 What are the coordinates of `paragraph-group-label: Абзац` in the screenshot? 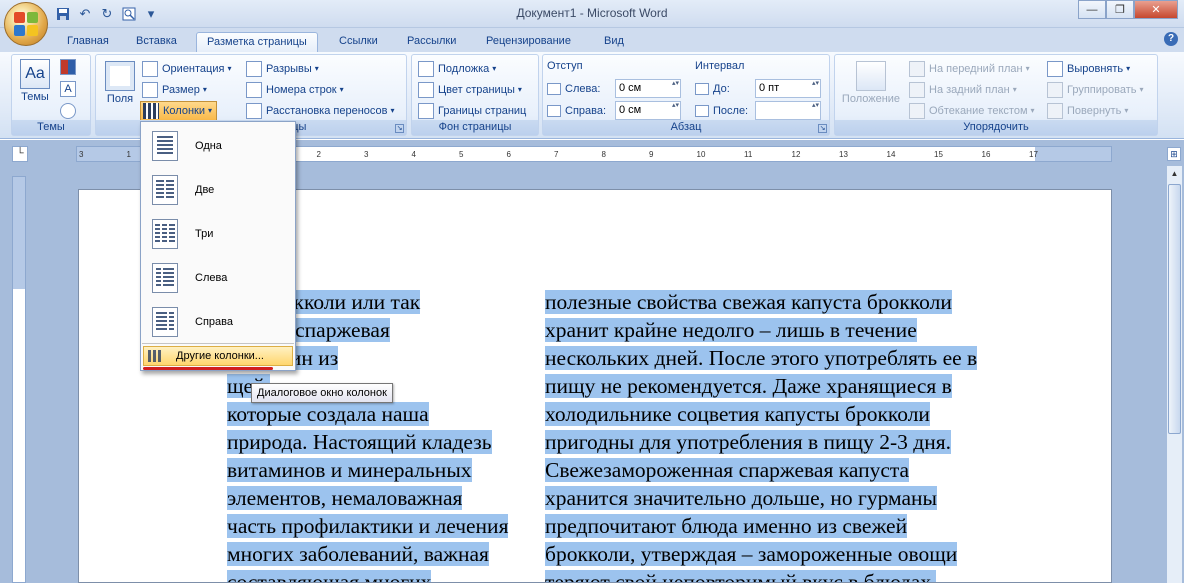 It's located at (686, 127).